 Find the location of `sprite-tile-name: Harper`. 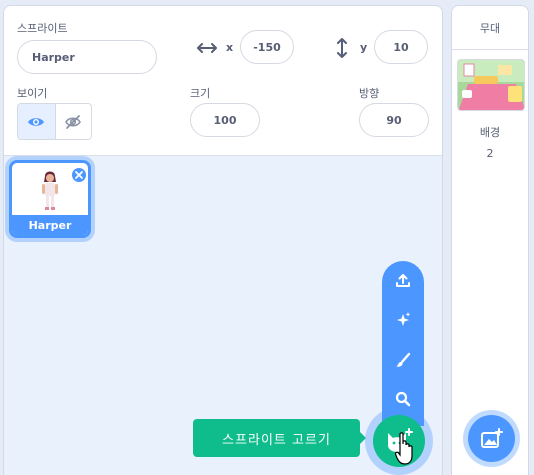

sprite-tile-name: Harper is located at coordinates (50, 225).